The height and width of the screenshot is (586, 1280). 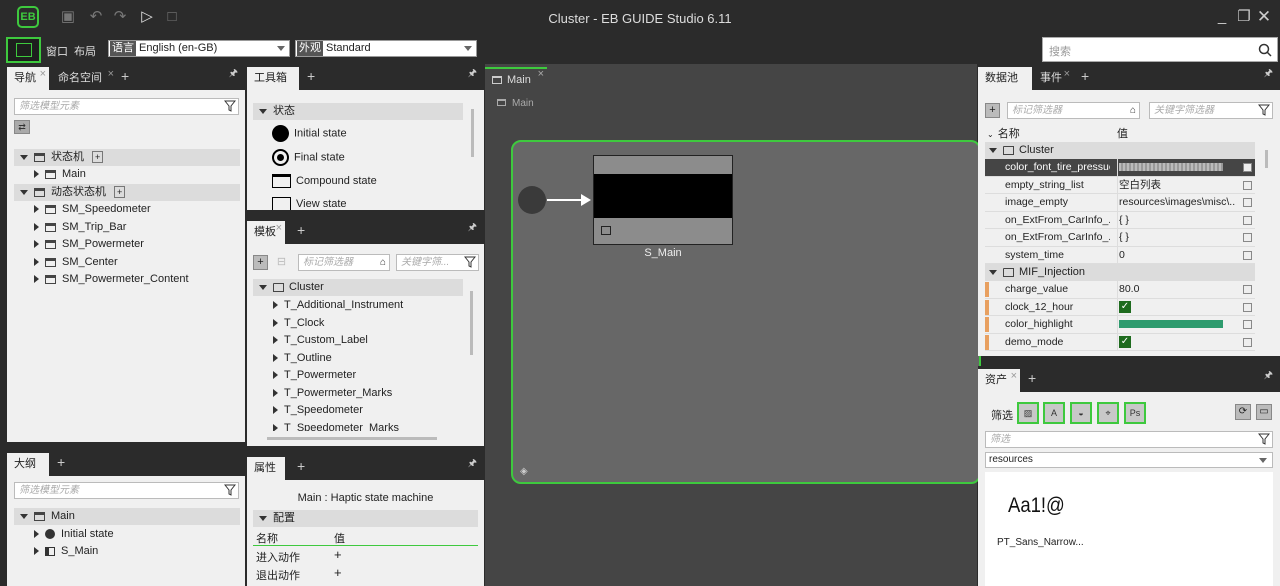 I want to click on outline-item: Initial state, so click(x=74, y=534).